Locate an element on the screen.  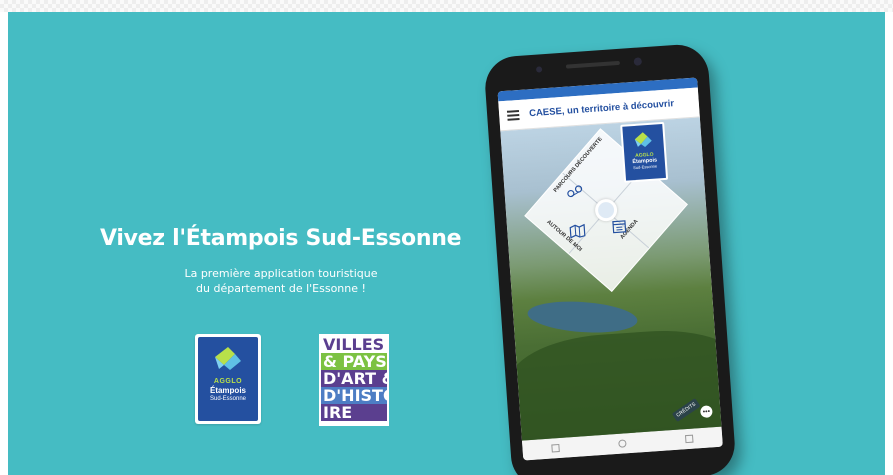
app-agglo-logo: AGGLO Étampois Sud-Essonne is located at coordinates (644, 152).